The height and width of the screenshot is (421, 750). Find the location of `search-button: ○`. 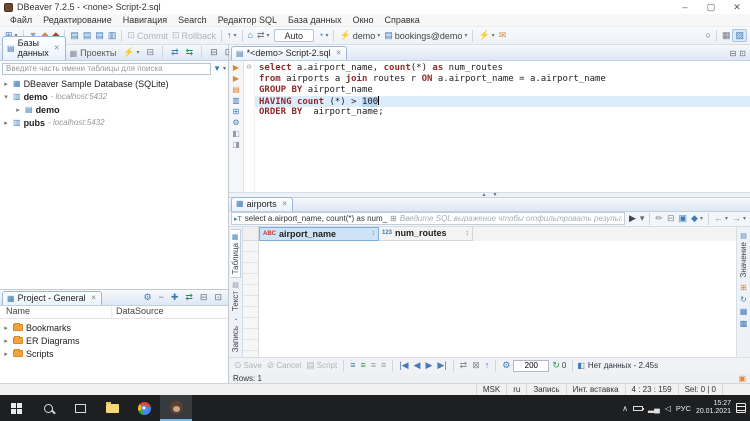

search-button: ○ is located at coordinates (708, 35).